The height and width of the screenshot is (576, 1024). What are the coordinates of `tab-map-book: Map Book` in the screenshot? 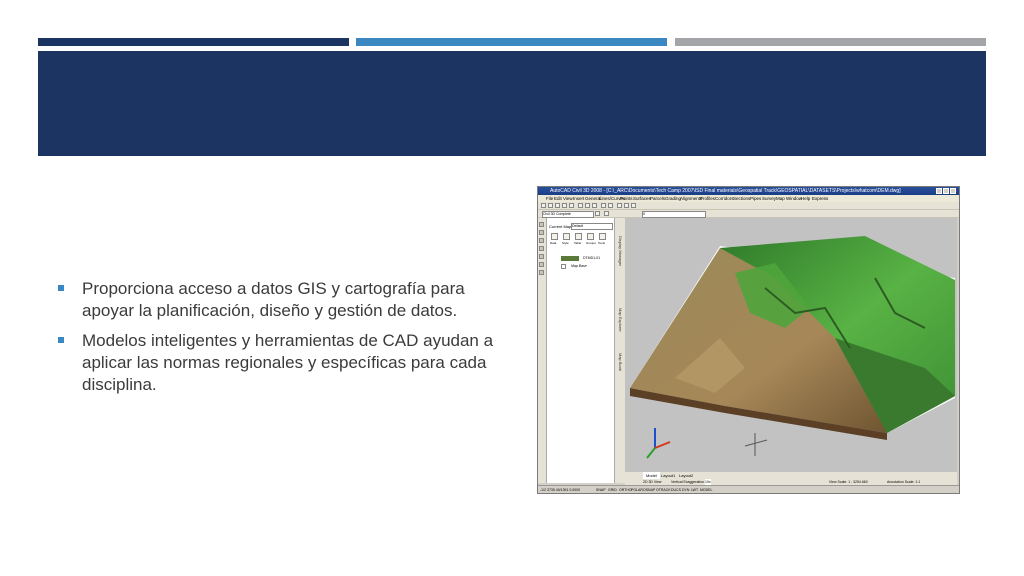 It's located at (620, 362).